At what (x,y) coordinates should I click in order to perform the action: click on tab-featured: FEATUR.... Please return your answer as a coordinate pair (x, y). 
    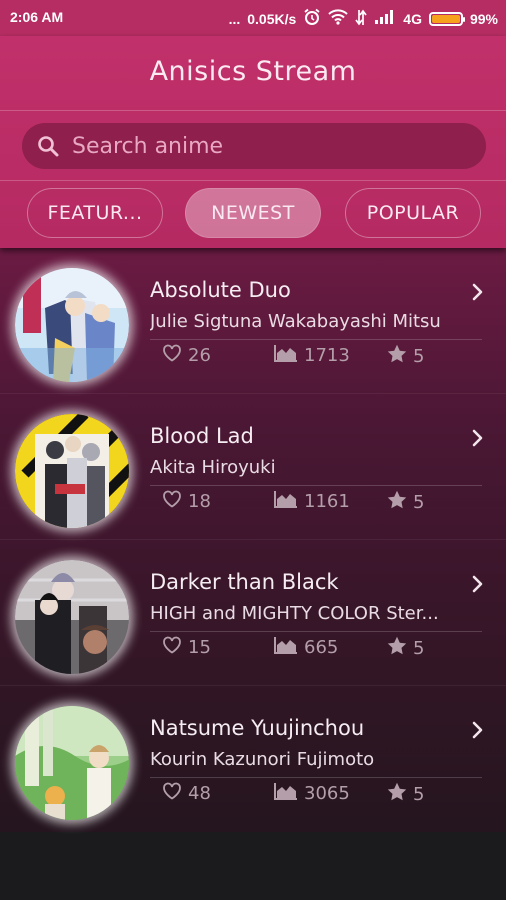
    Looking at the image, I should click on (95, 213).